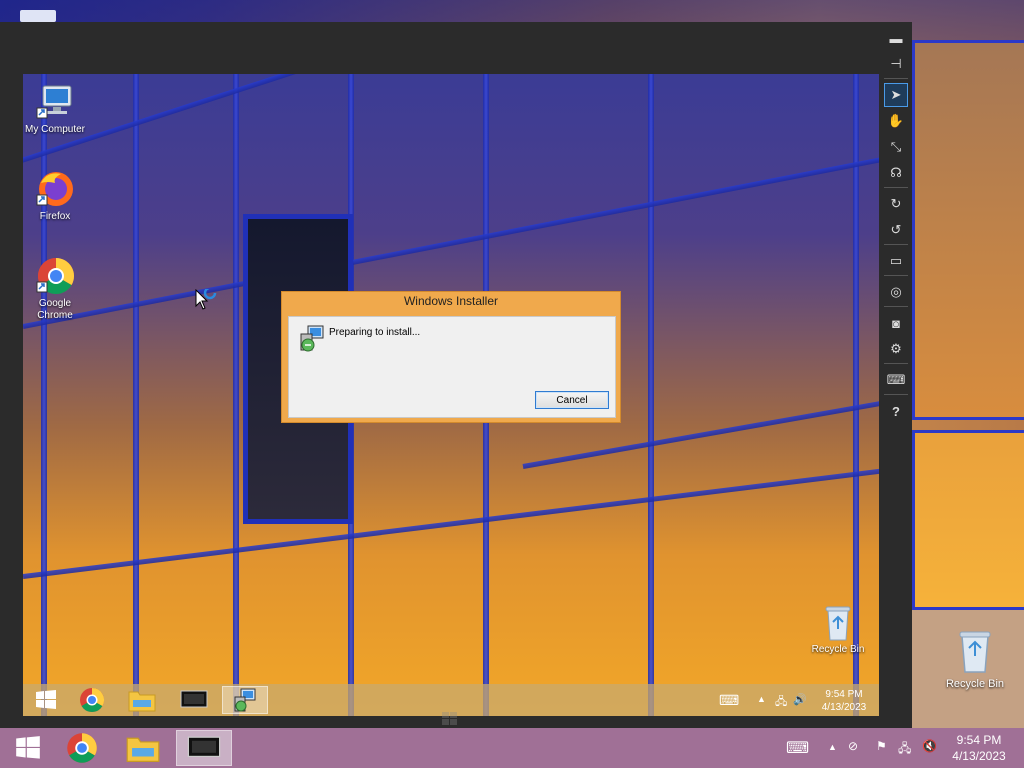  Describe the element at coordinates (896, 38) in the screenshot. I see `minimize-icon: ▬` at that location.